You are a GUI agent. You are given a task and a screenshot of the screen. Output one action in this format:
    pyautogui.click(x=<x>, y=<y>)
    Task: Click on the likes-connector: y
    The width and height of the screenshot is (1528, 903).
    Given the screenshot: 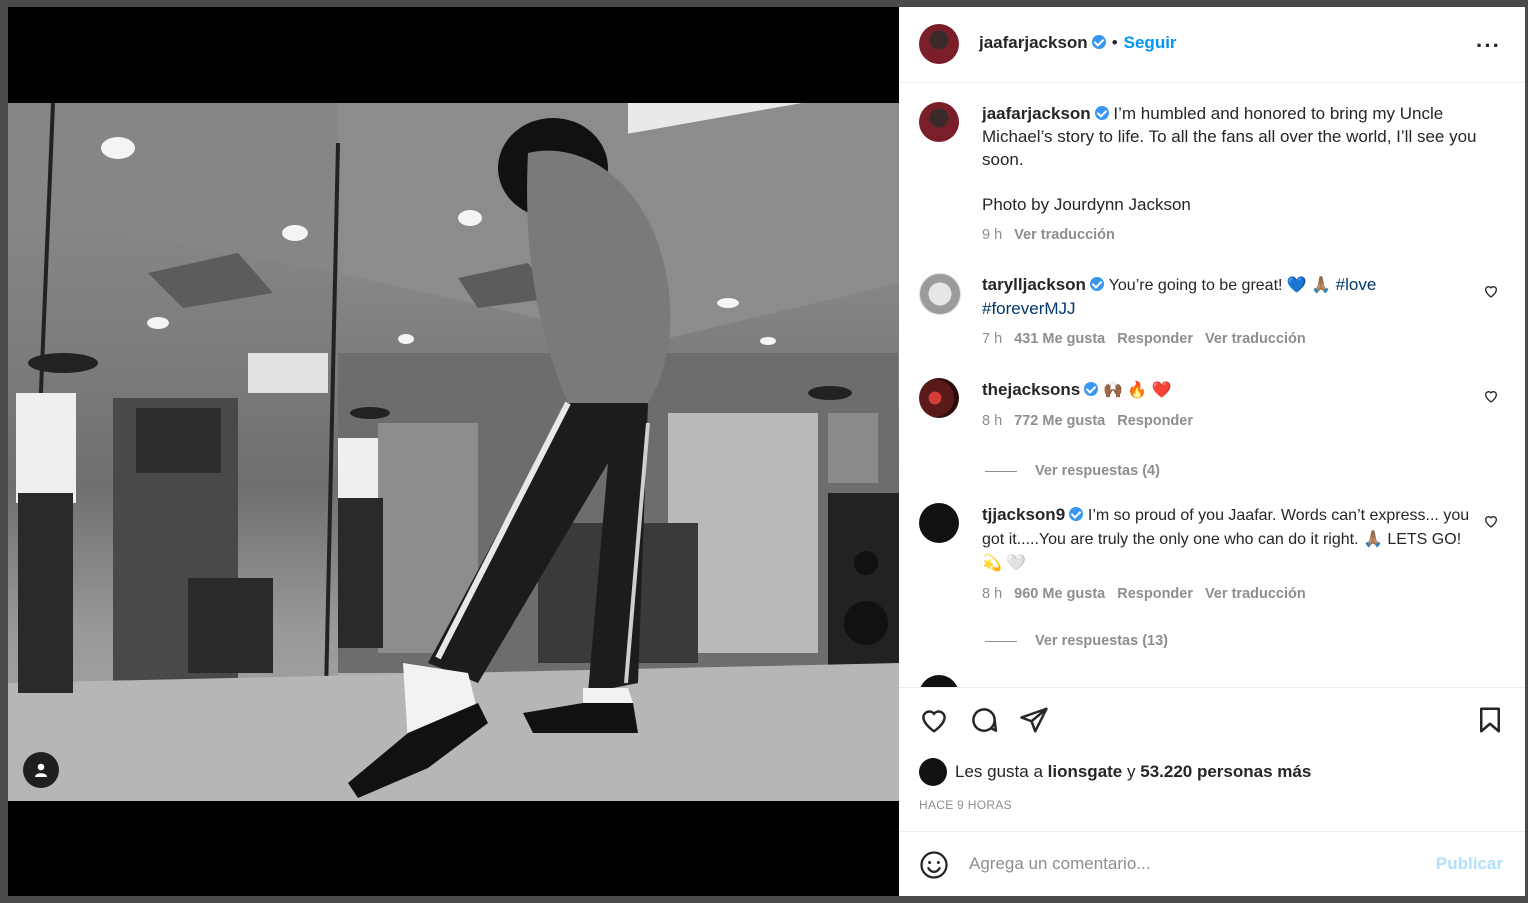 What is the action you would take?
    pyautogui.click(x=1131, y=771)
    